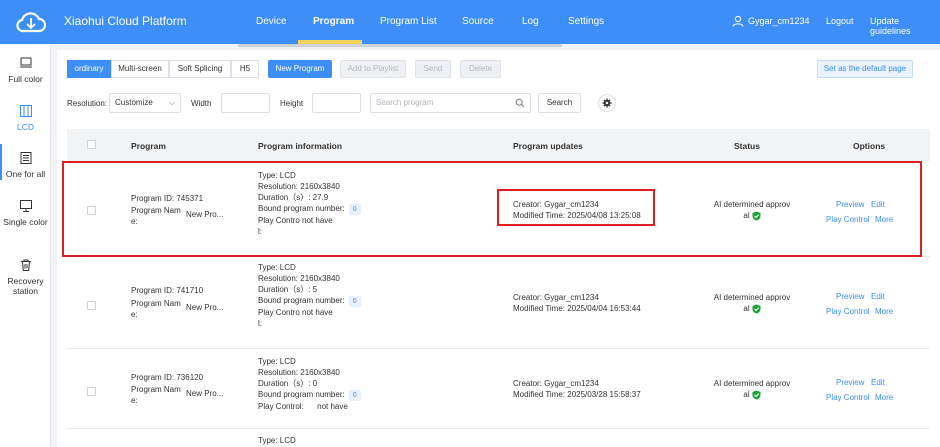  Describe the element at coordinates (134, 102) in the screenshot. I see `resolution-select-value: Customize` at that location.